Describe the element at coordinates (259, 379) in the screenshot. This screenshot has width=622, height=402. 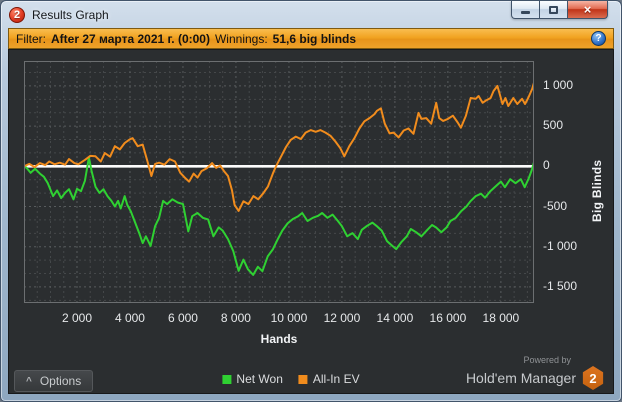
I see `legend-label: Net Won` at that location.